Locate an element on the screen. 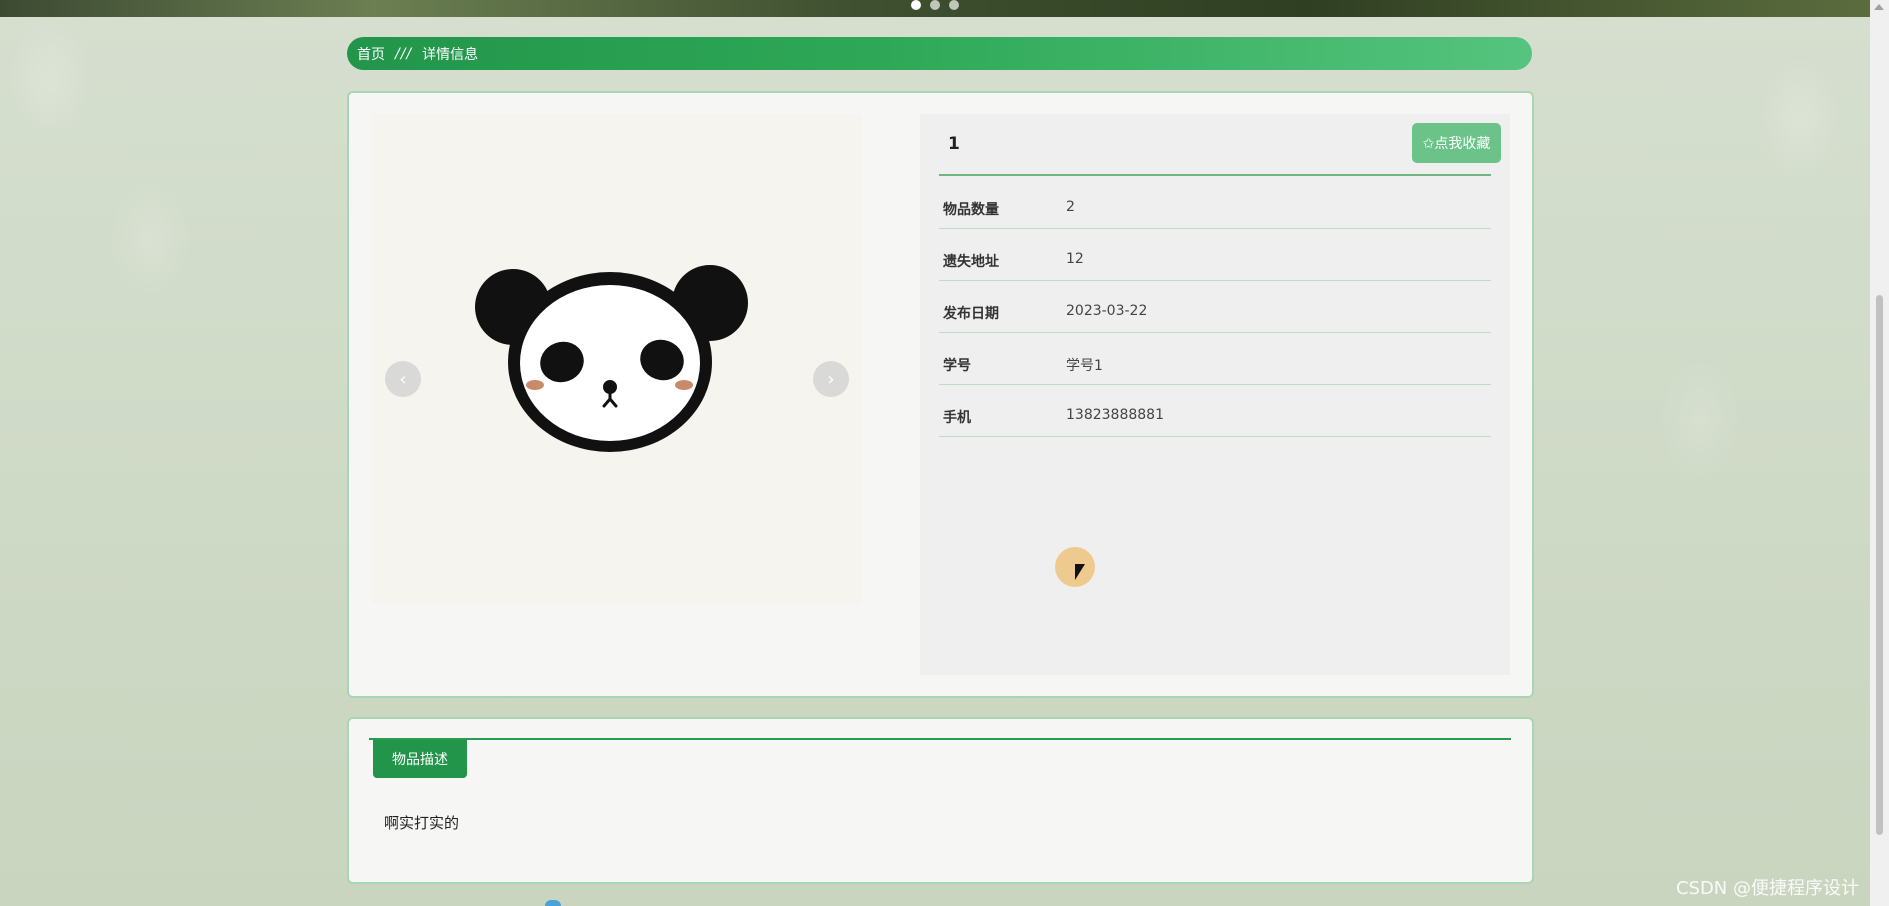 The height and width of the screenshot is (906, 1889). carousel-next-button: › is located at coordinates (831, 379).